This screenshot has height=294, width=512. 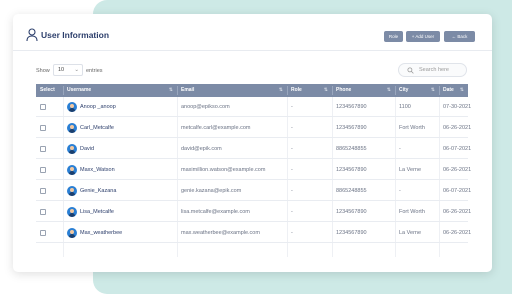 I want to click on cell-username: Lisa_Metcalfe, so click(x=97, y=212).